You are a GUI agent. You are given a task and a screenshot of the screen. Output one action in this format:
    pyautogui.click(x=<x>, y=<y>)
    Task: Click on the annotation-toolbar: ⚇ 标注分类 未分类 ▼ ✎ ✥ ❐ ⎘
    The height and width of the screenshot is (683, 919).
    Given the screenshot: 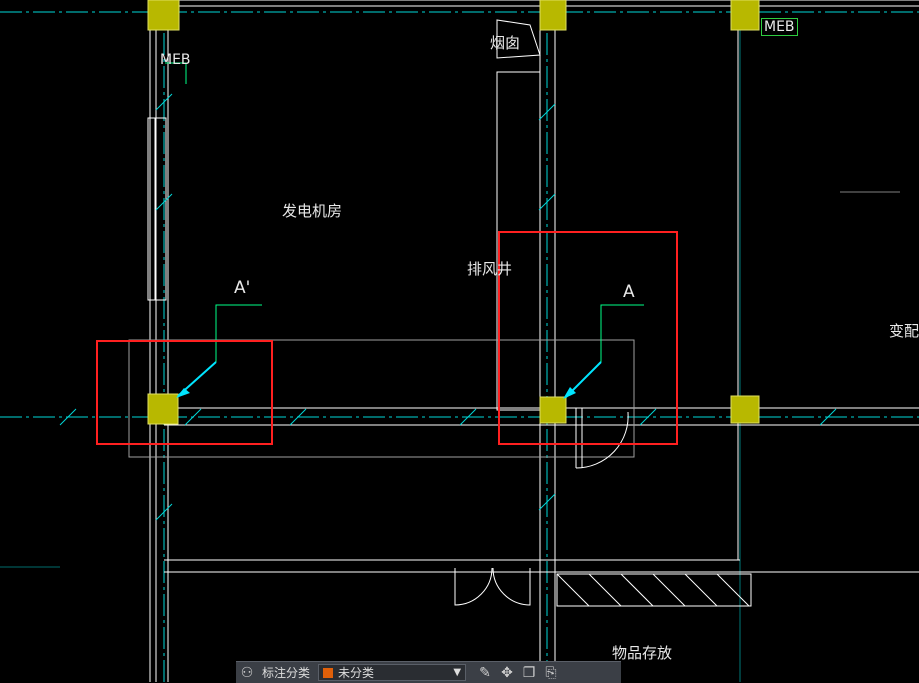 What is the action you would take?
    pyautogui.click(x=428, y=672)
    